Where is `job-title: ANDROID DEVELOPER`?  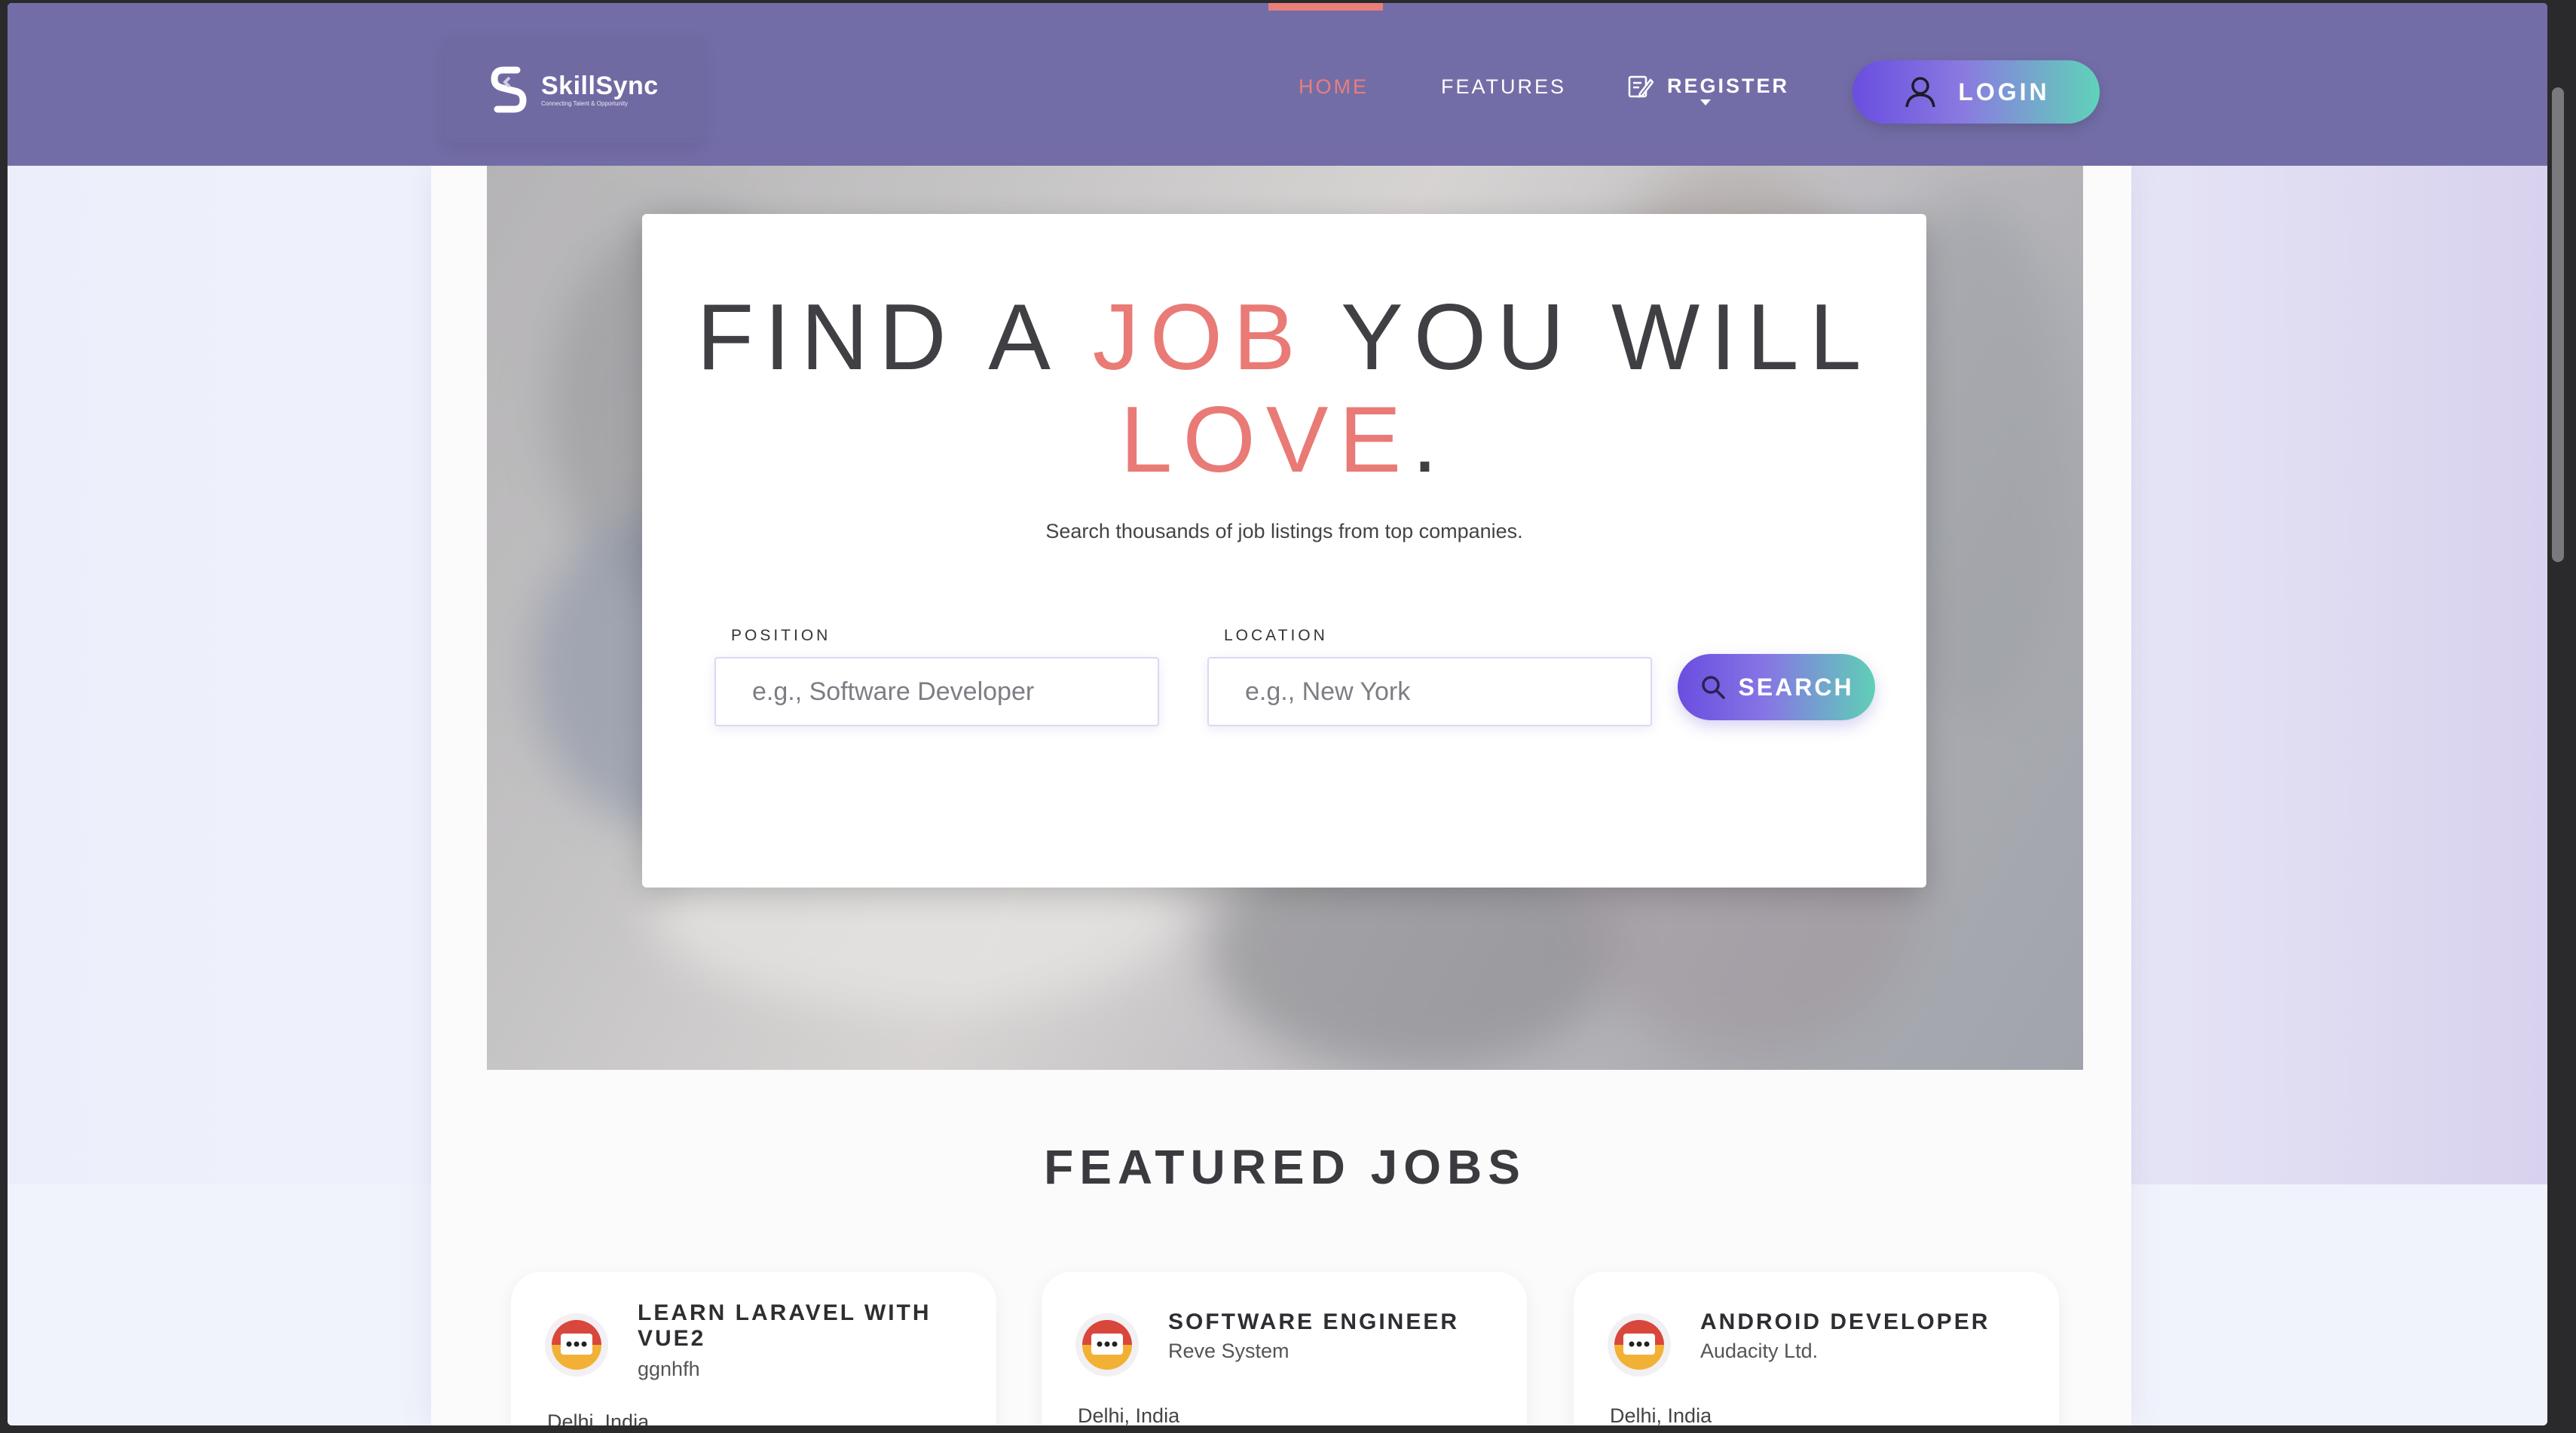 job-title: ANDROID DEVELOPER is located at coordinates (1845, 1321).